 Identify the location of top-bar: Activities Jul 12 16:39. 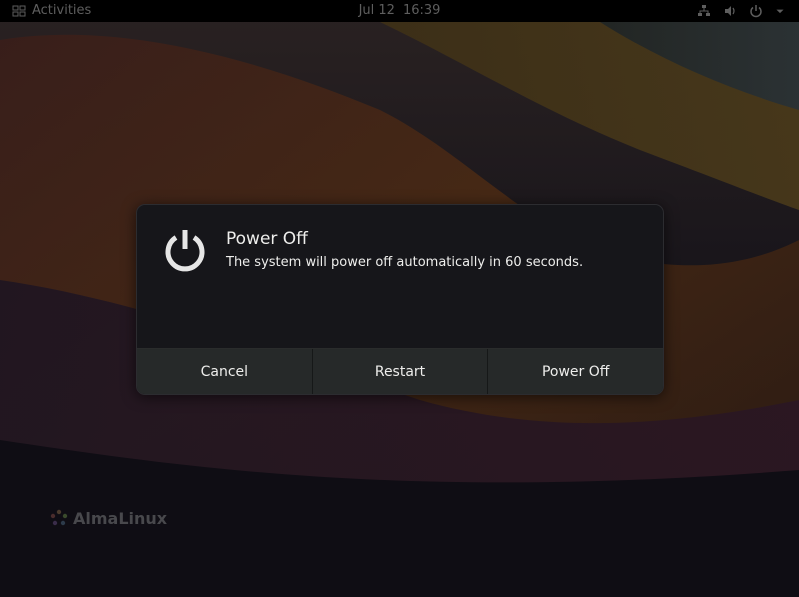
(399, 11).